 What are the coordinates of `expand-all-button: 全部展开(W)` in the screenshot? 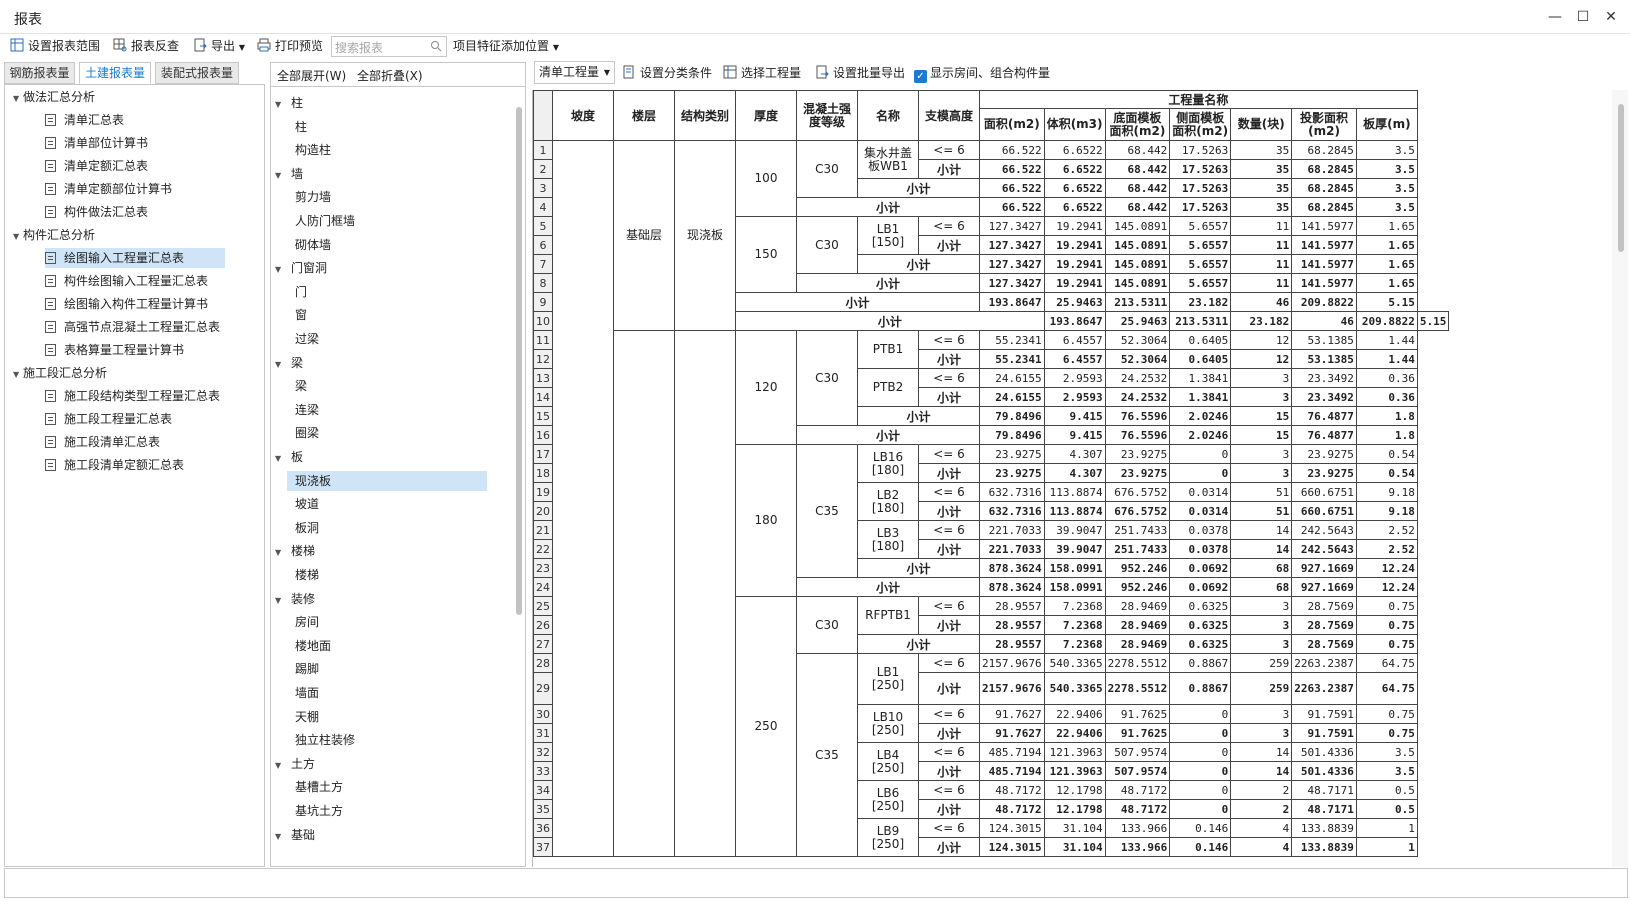 It's located at (311, 75).